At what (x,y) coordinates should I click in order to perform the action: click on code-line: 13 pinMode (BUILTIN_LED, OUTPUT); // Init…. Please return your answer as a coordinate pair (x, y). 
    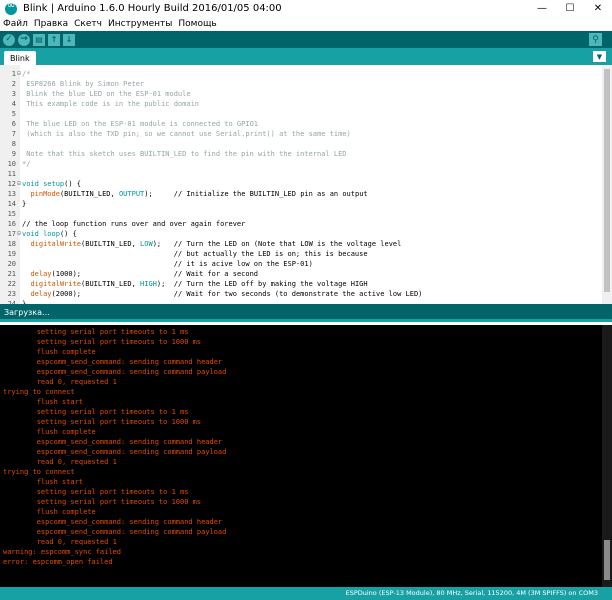
    Looking at the image, I should click on (300, 194).